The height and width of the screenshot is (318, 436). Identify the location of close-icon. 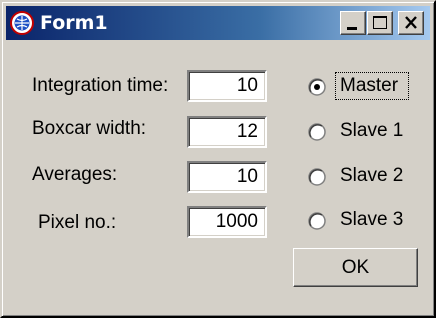
(411, 22).